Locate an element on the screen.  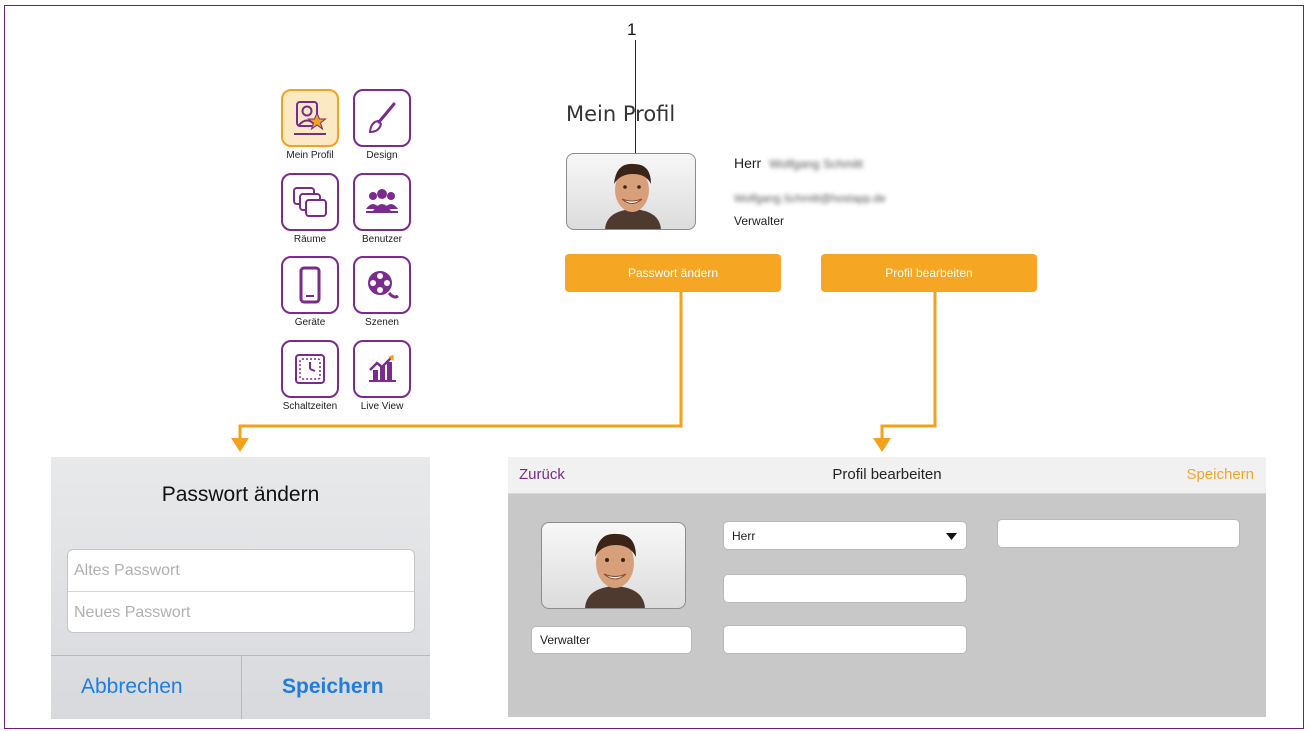
old-password-field: Altes Passwort is located at coordinates (241, 571).